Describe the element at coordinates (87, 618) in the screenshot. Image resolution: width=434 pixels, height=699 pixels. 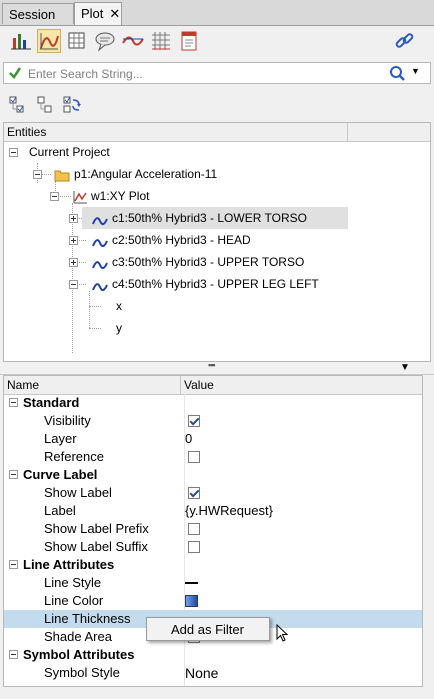
I see `property-name: Line Thickness` at that location.